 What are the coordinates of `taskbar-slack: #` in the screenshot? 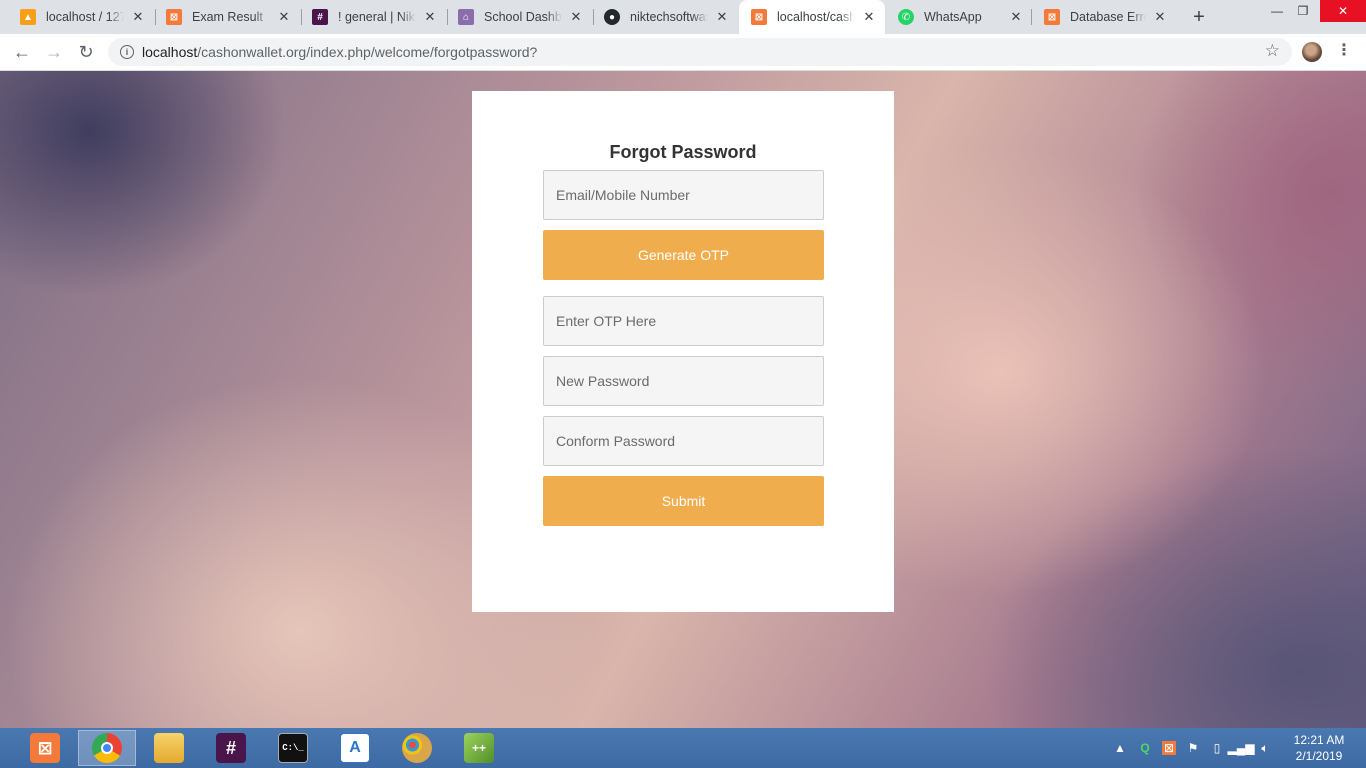 It's located at (231, 748).